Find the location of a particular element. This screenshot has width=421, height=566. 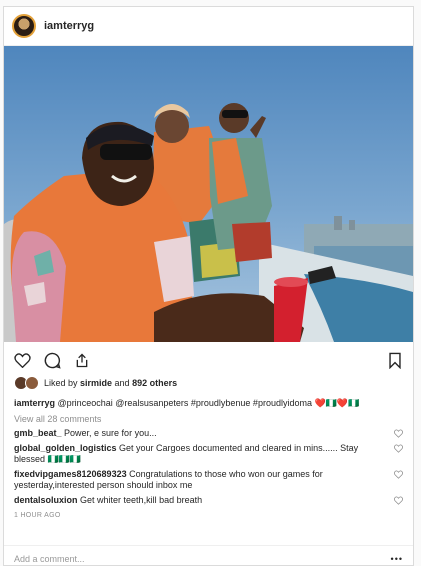

likes-user: sirmide is located at coordinates (96, 383).